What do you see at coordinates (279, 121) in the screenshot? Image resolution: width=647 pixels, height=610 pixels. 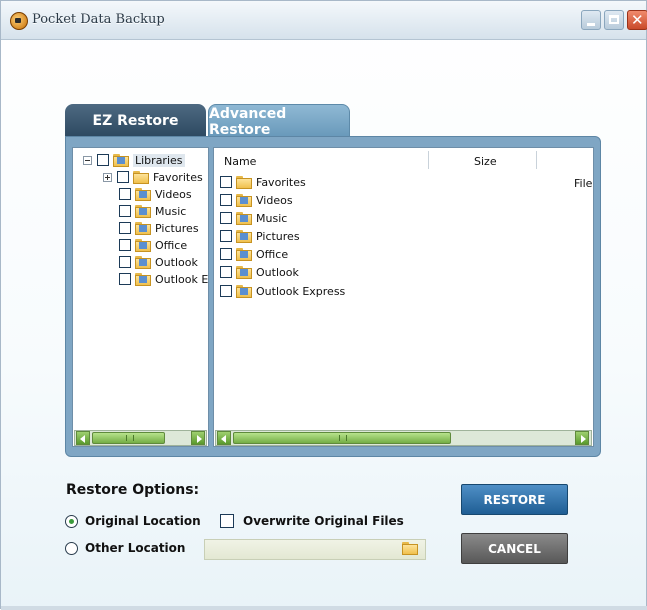 I see `tab-advanced-restore: Advanced Restore` at bounding box center [279, 121].